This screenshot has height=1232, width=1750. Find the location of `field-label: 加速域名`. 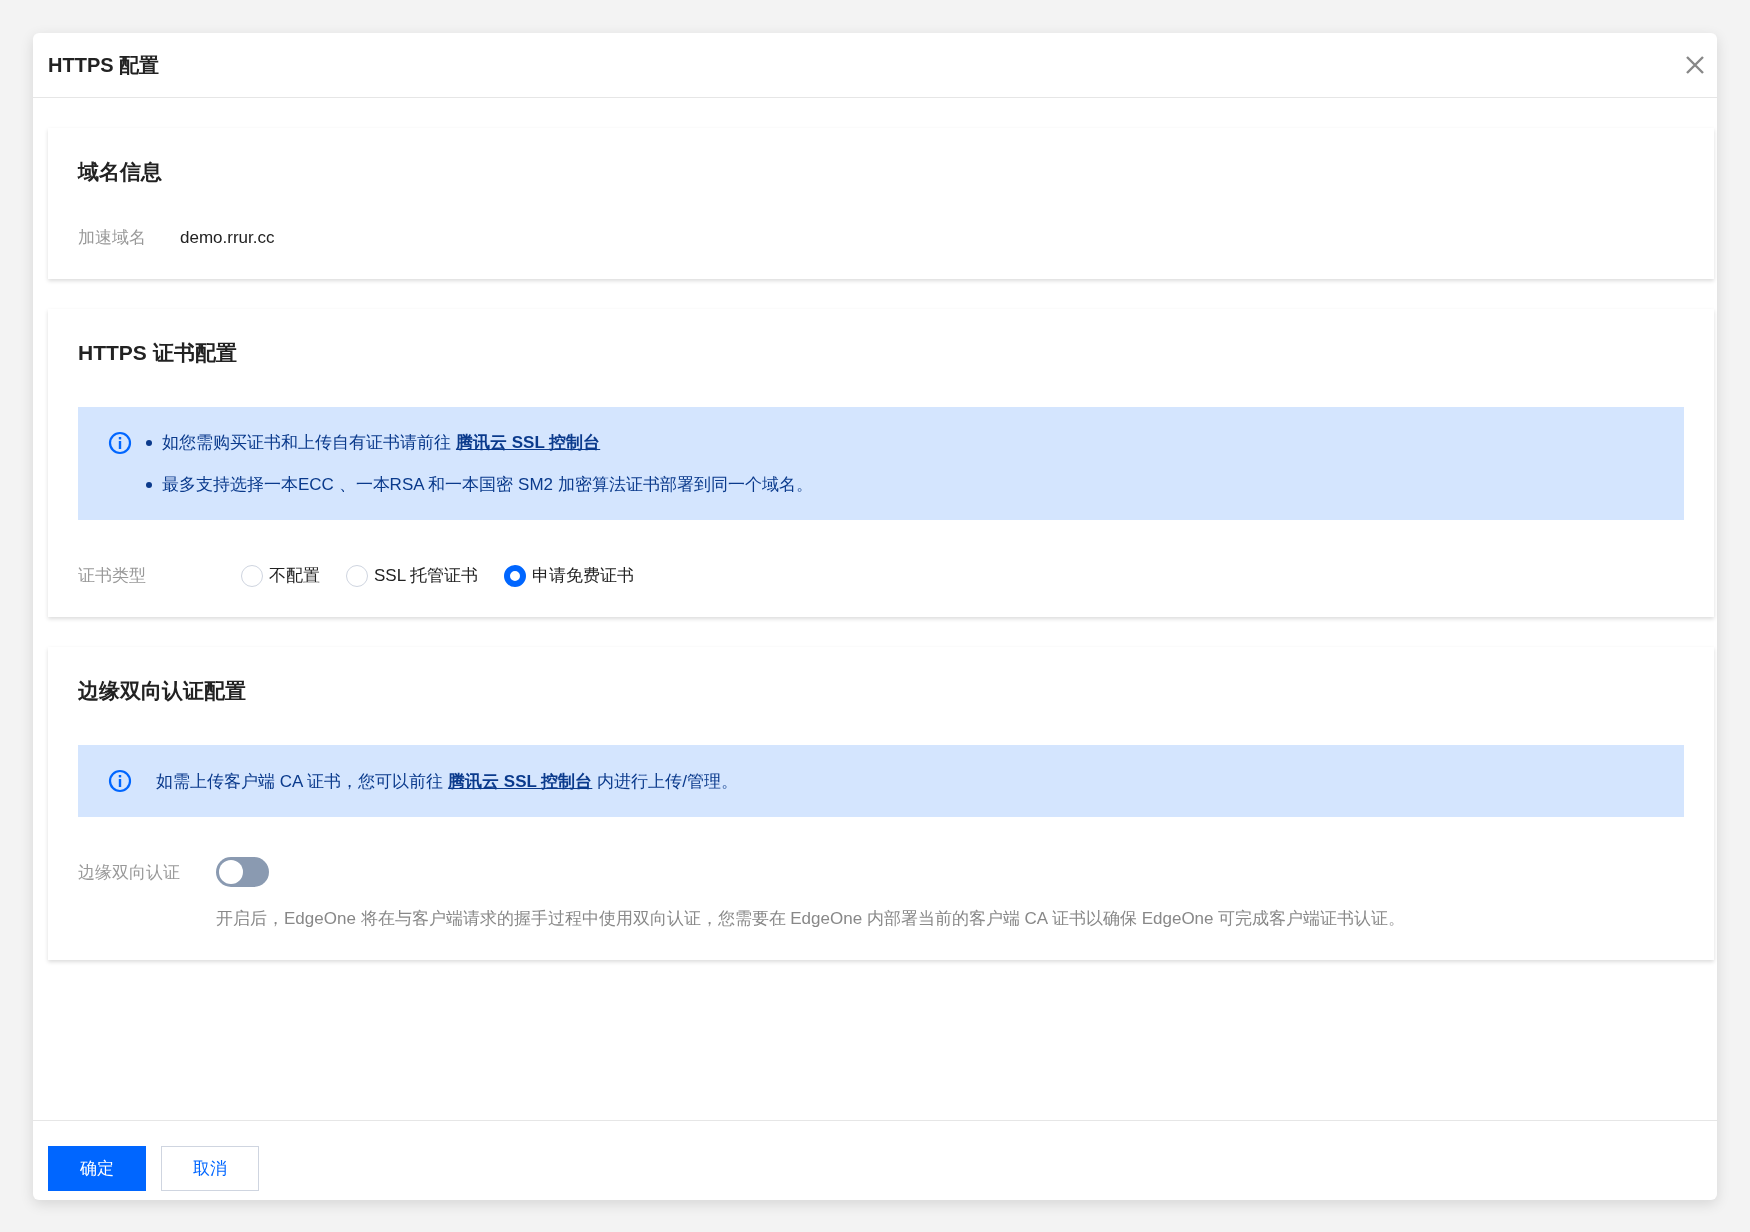

field-label: 加速域名 is located at coordinates (112, 238).